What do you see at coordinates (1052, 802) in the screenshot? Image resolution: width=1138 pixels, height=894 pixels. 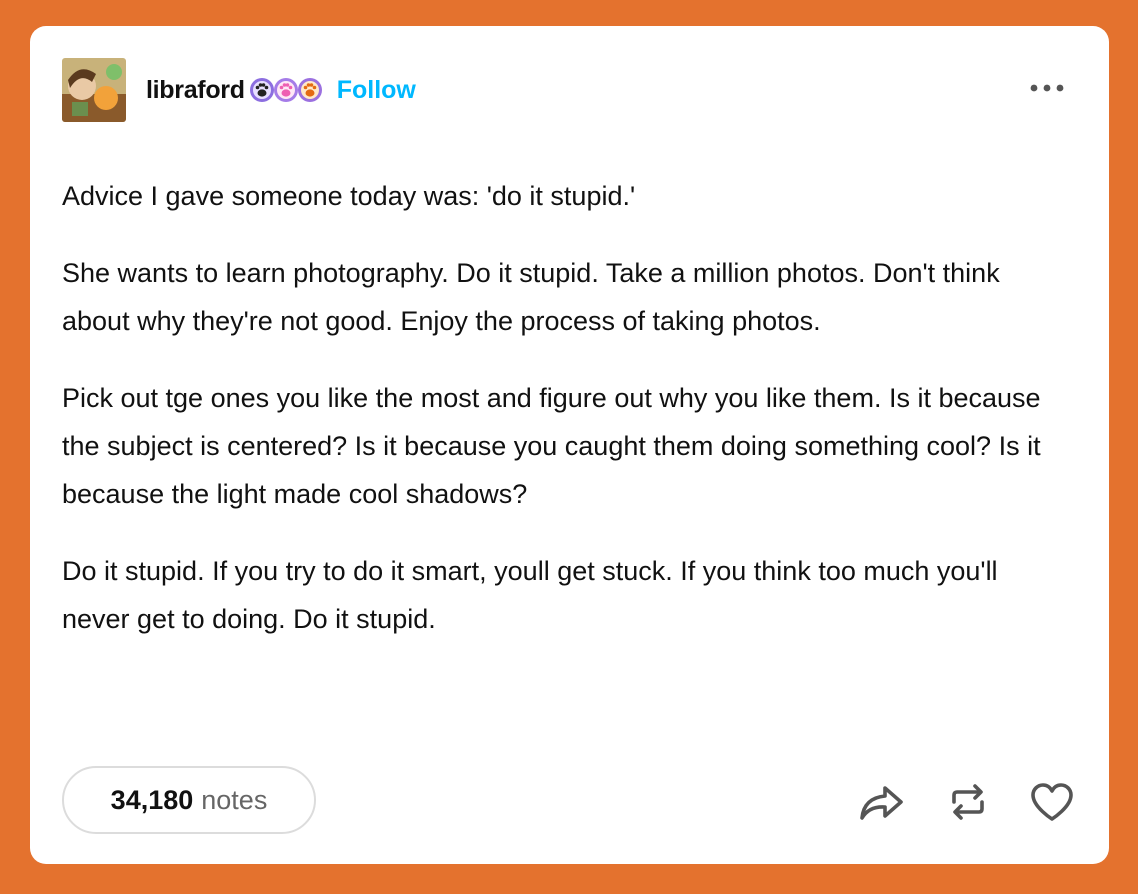 I see `heart-icon` at bounding box center [1052, 802].